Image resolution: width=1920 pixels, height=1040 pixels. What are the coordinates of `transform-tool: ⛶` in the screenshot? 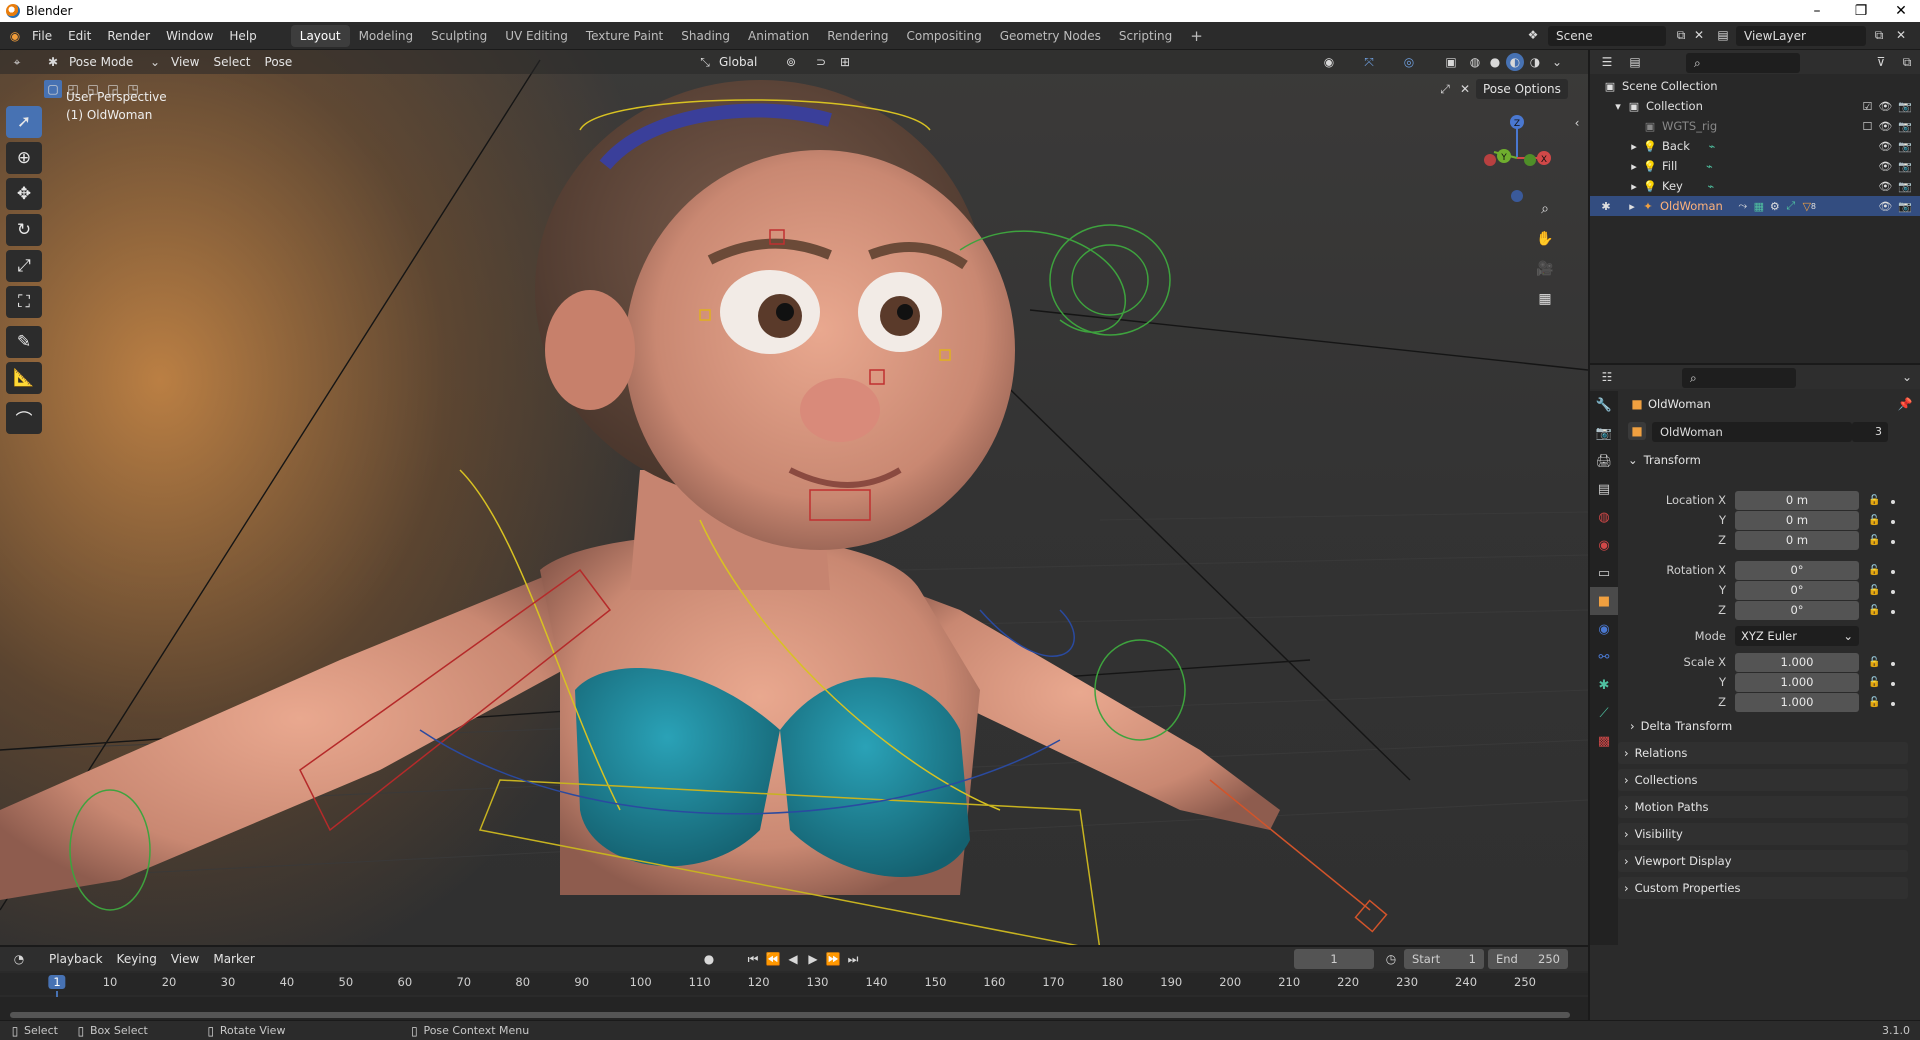 It's located at (24, 302).